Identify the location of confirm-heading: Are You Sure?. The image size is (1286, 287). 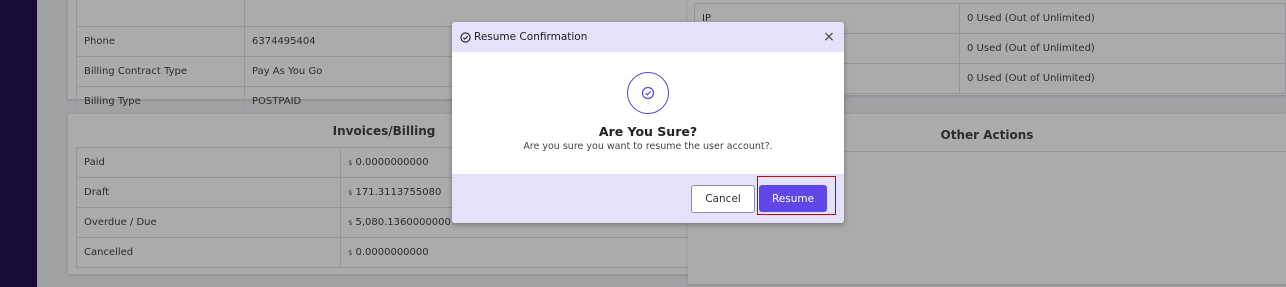
(648, 131).